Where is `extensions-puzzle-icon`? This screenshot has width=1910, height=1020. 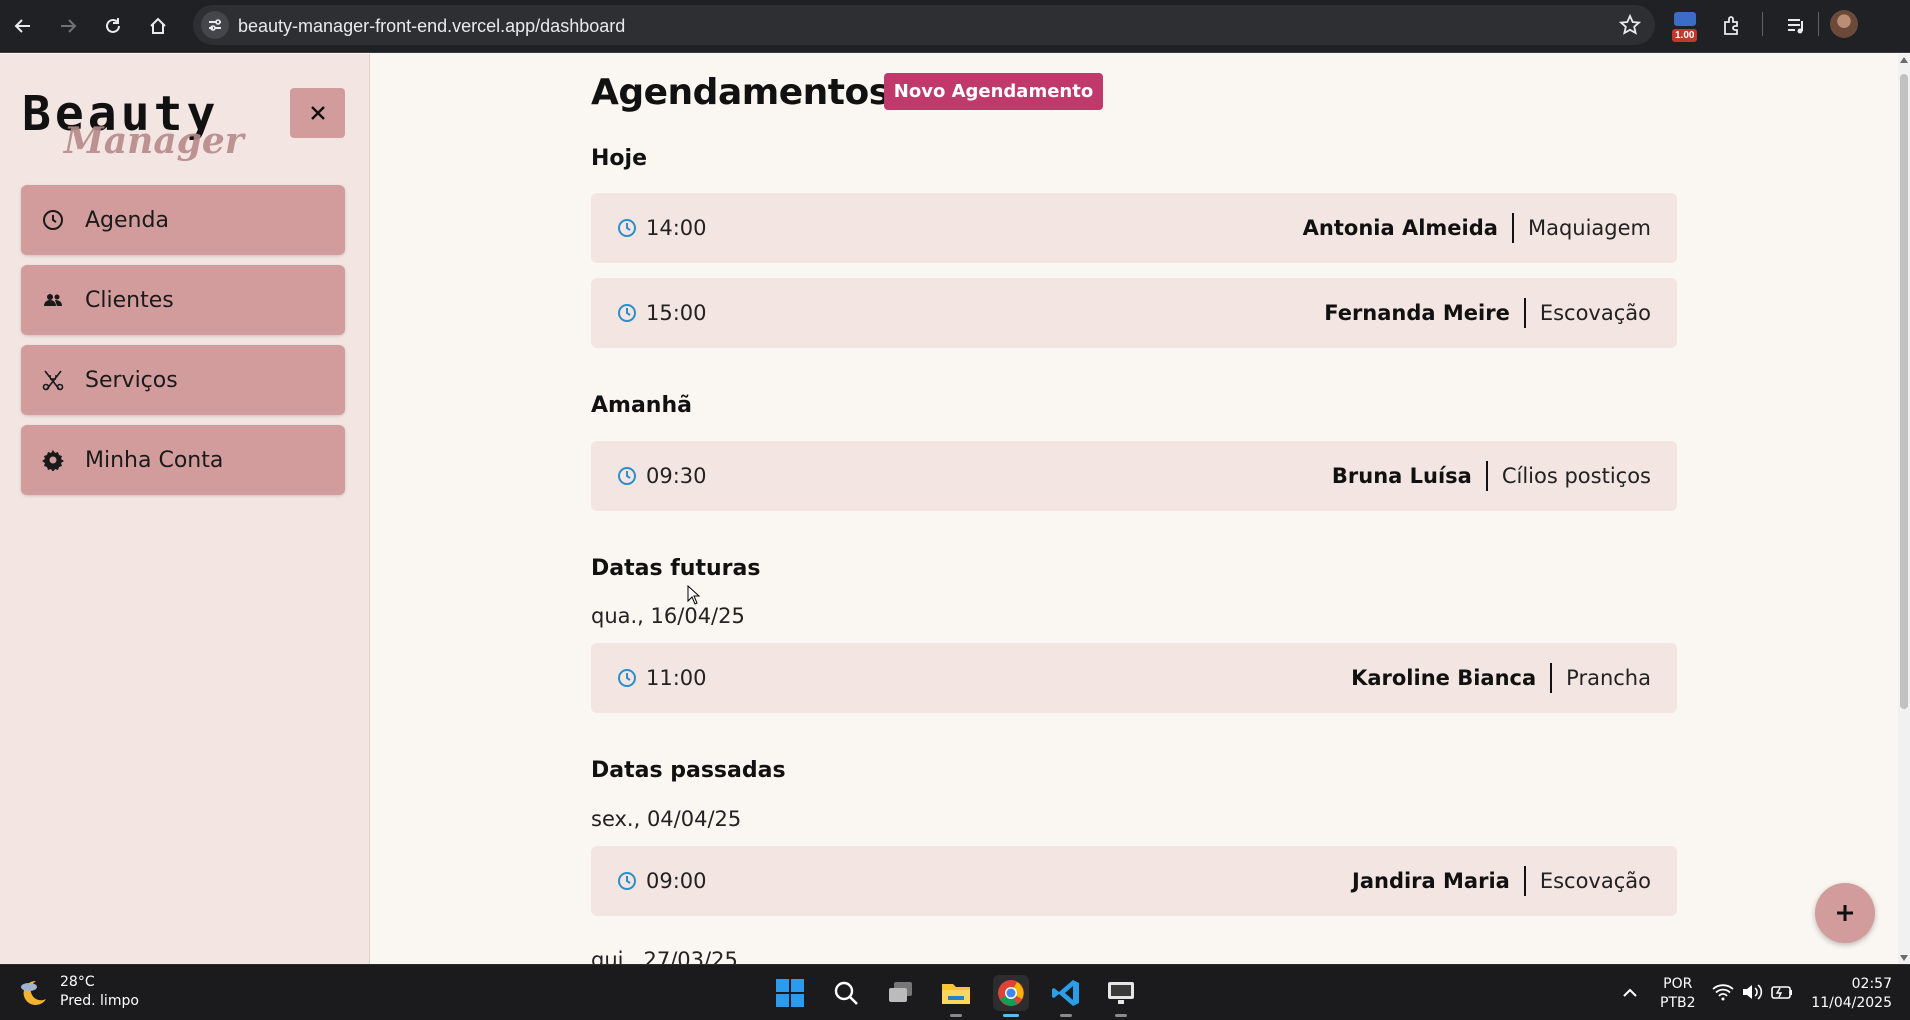 extensions-puzzle-icon is located at coordinates (1732, 26).